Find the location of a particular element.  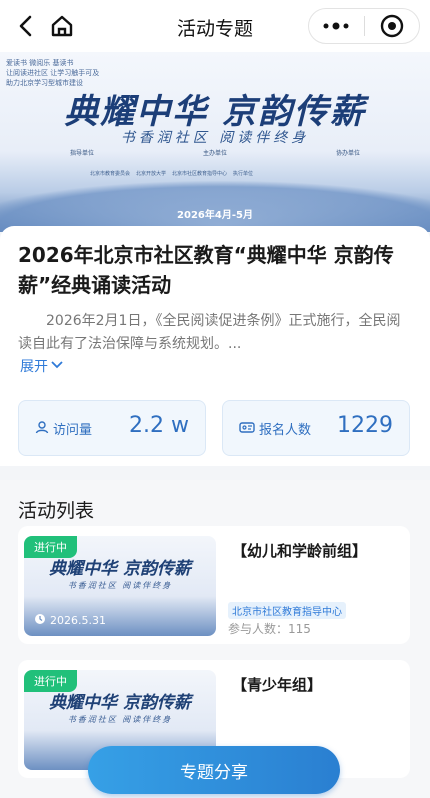

expand-button: 展开 is located at coordinates (42, 366).